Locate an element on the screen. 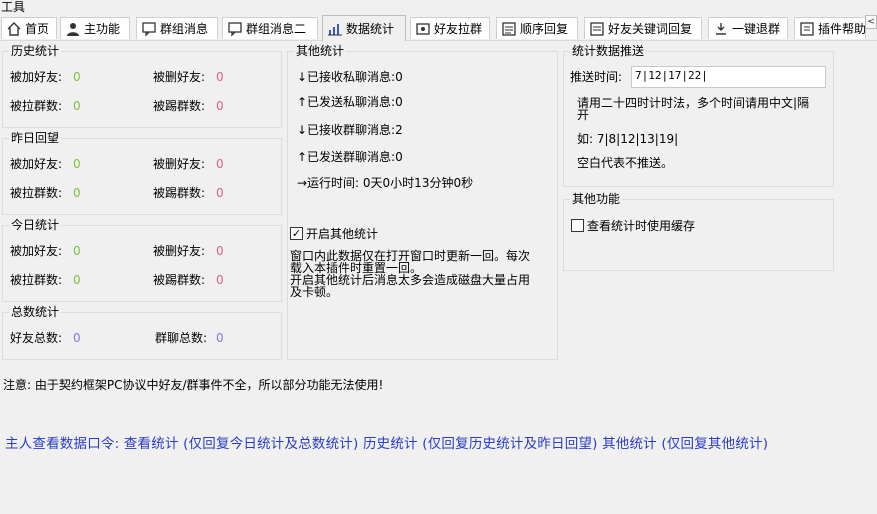  tab-label: 首页 is located at coordinates (37, 29).